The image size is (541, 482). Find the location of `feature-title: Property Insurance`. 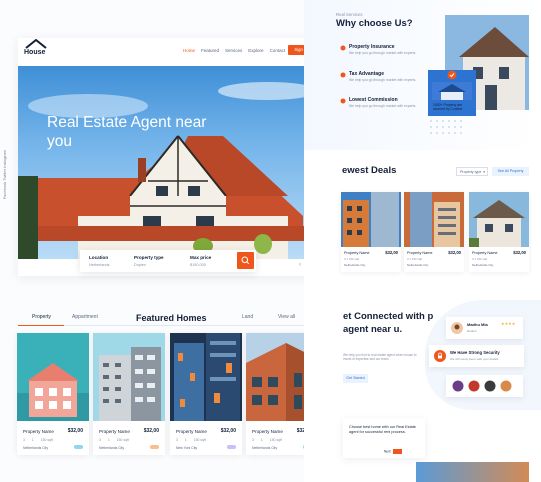

feature-title: Property Insurance is located at coordinates (372, 47).